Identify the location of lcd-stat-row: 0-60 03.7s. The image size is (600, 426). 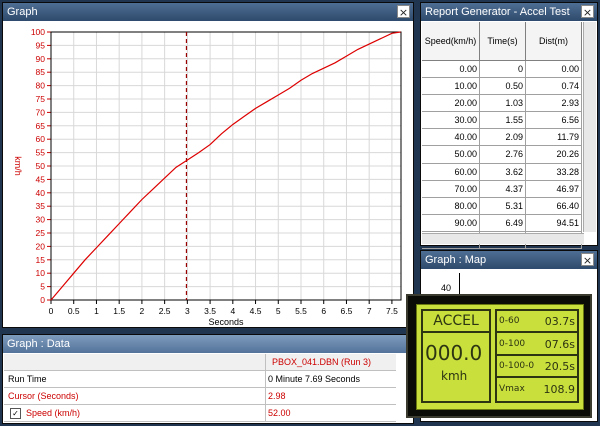
(537, 322).